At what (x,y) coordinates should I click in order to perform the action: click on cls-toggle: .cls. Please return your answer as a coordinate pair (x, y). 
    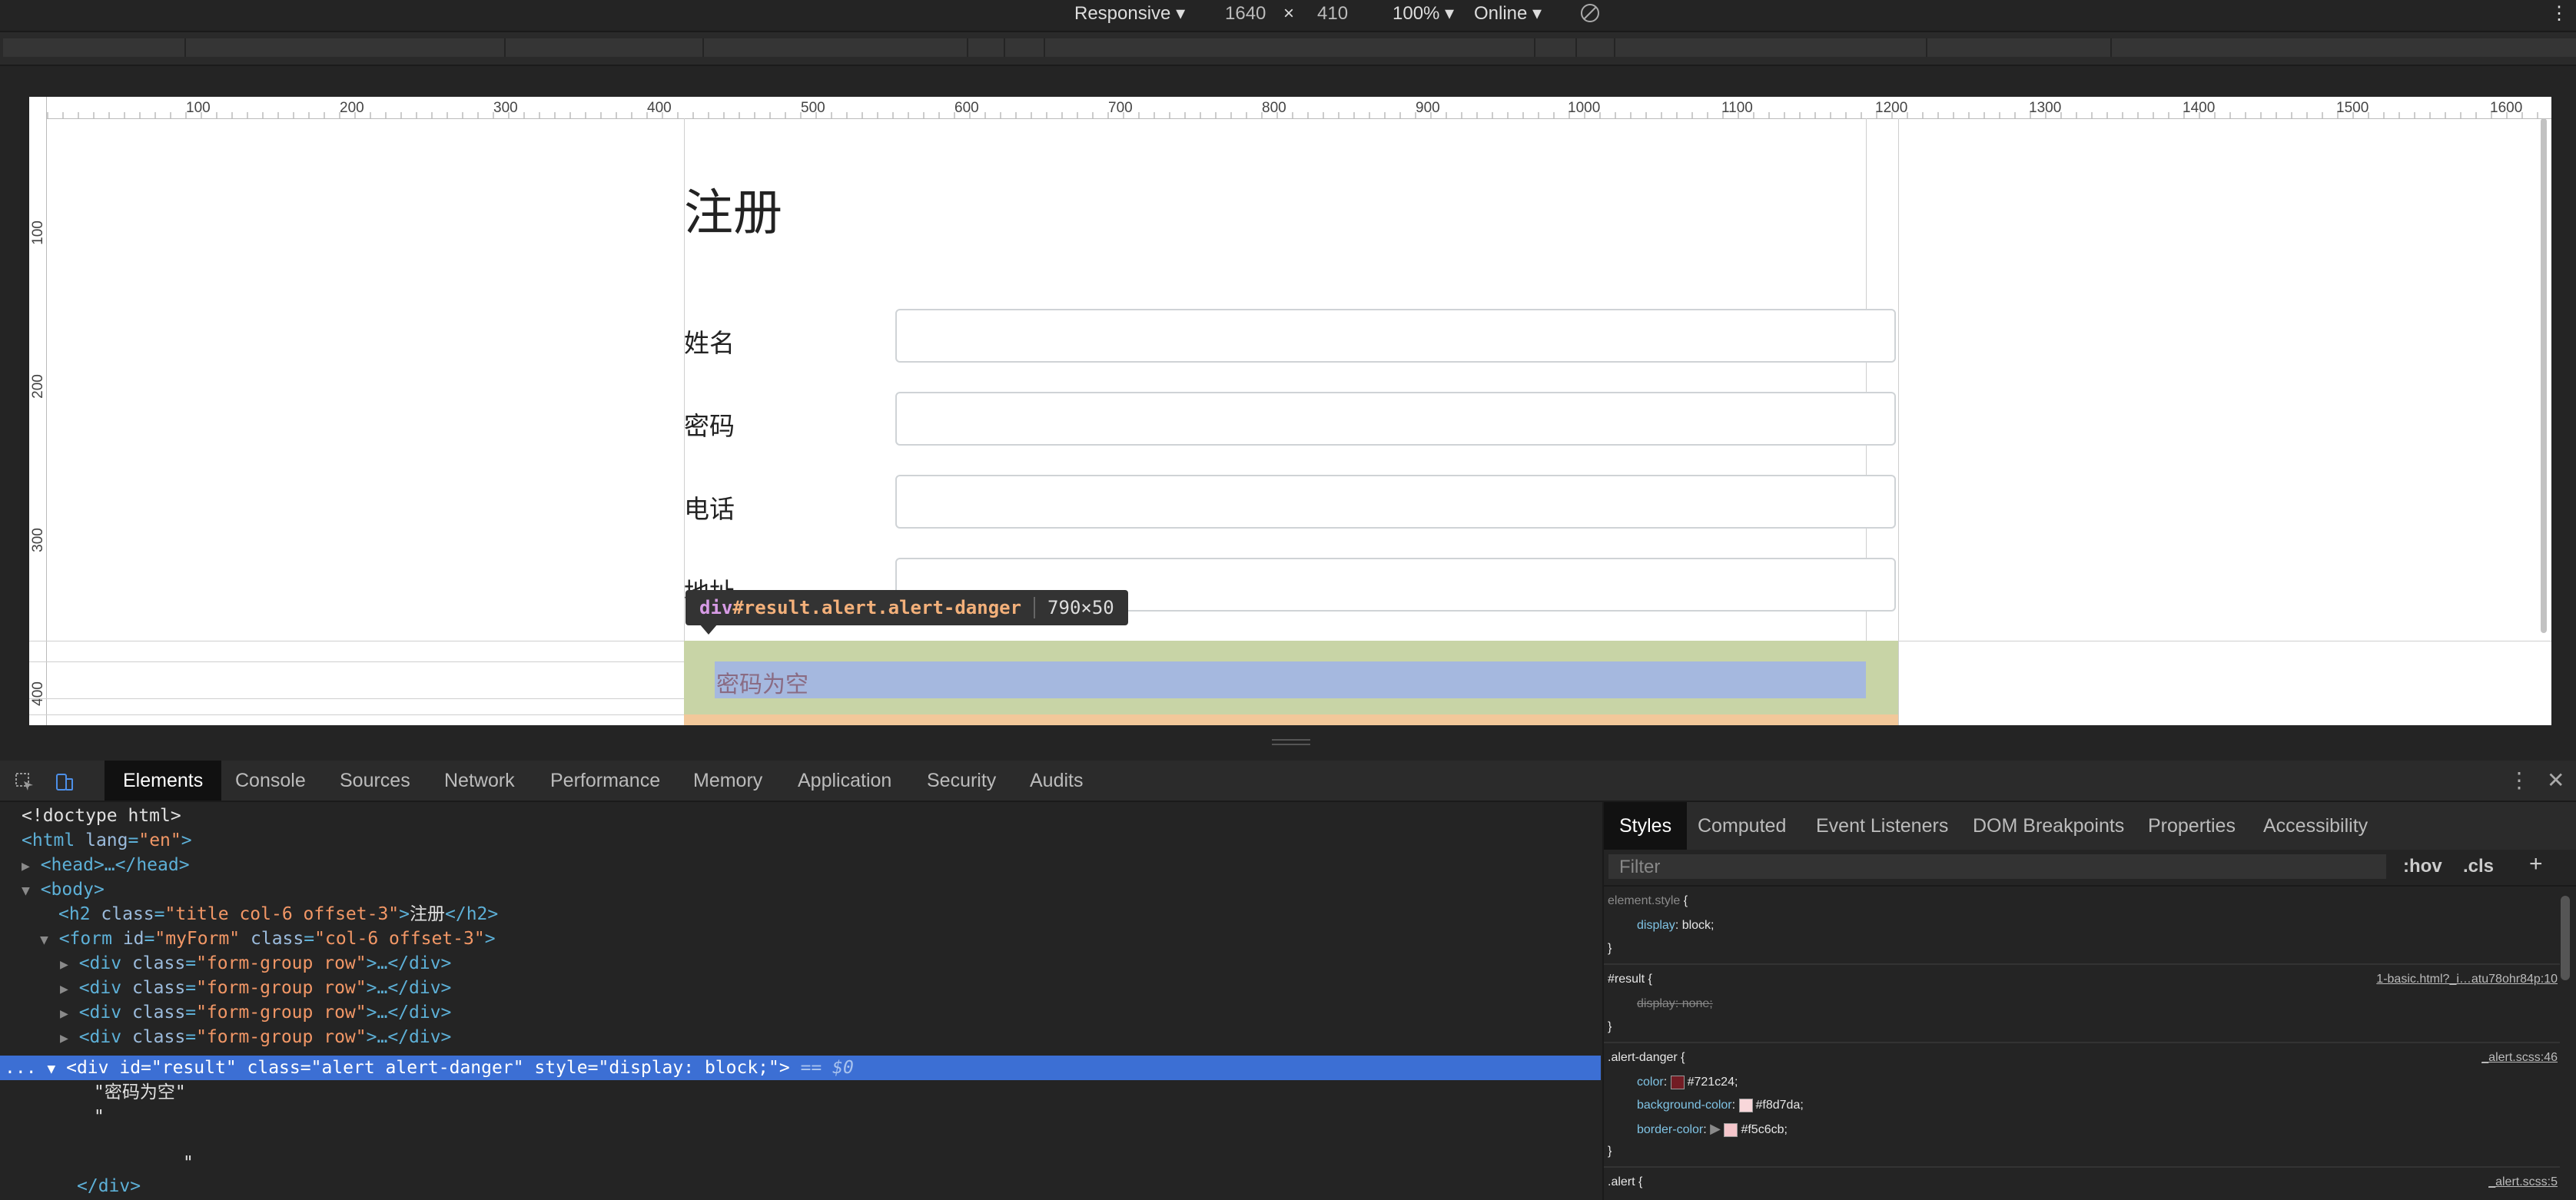
    Looking at the image, I should click on (2478, 867).